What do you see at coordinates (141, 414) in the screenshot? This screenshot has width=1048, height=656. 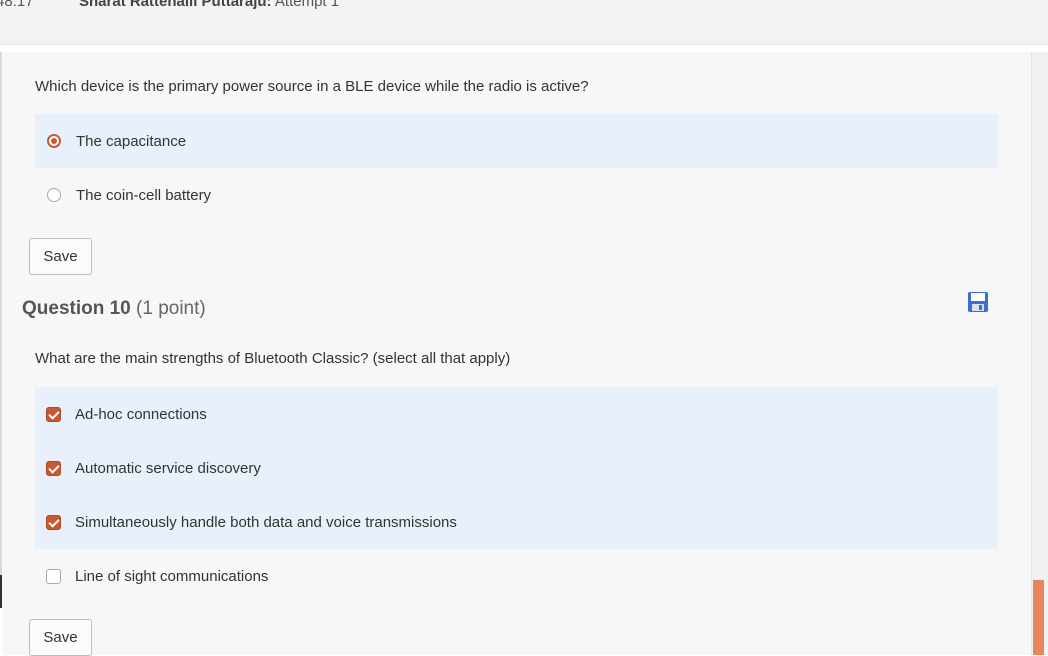 I see `option-label: Ad-hoc connections` at bounding box center [141, 414].